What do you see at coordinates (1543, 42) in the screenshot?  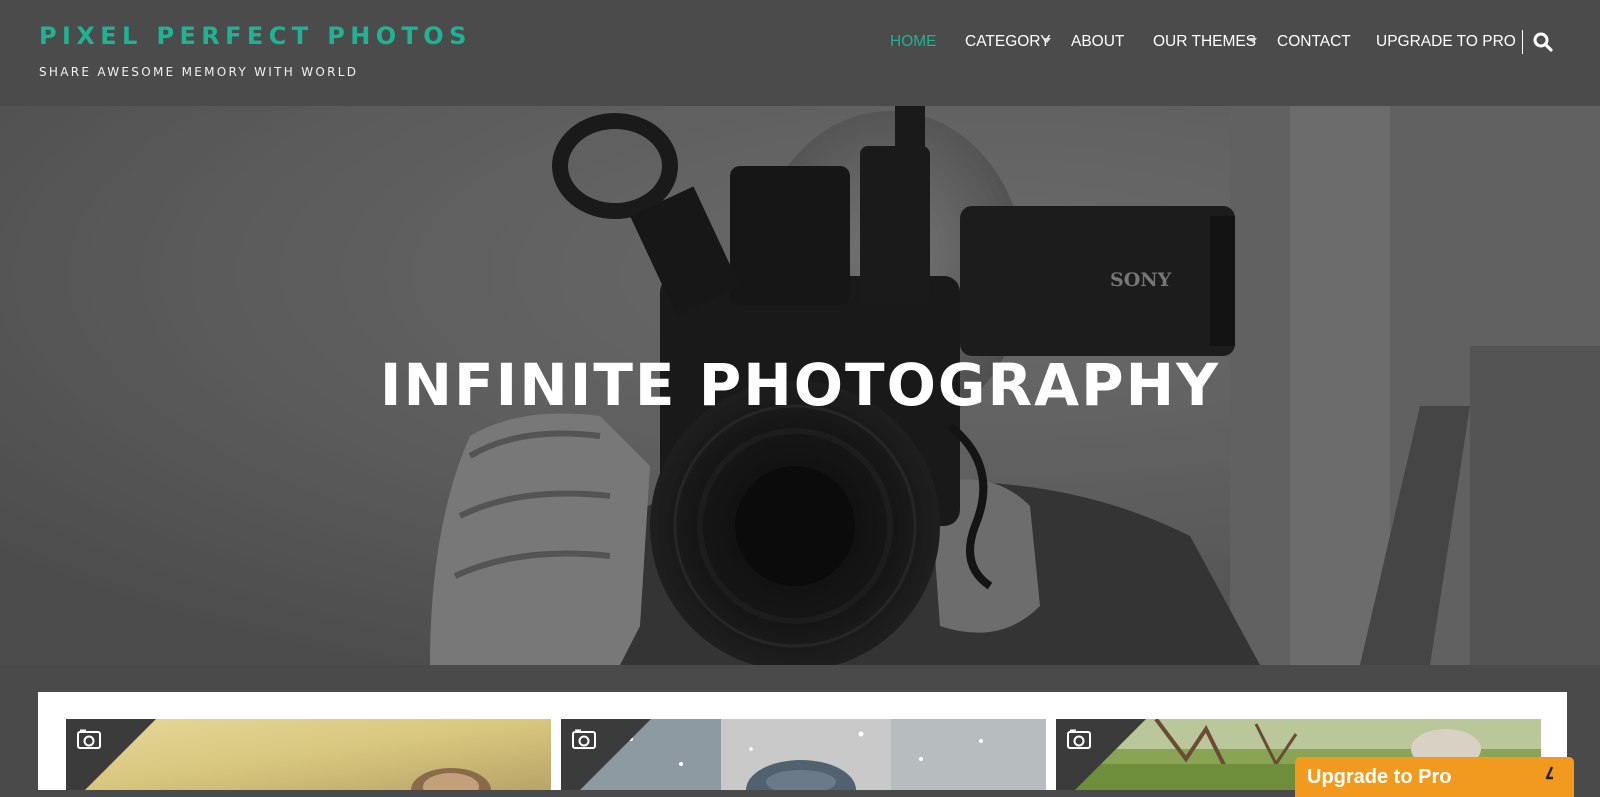 I see `search-icon` at bounding box center [1543, 42].